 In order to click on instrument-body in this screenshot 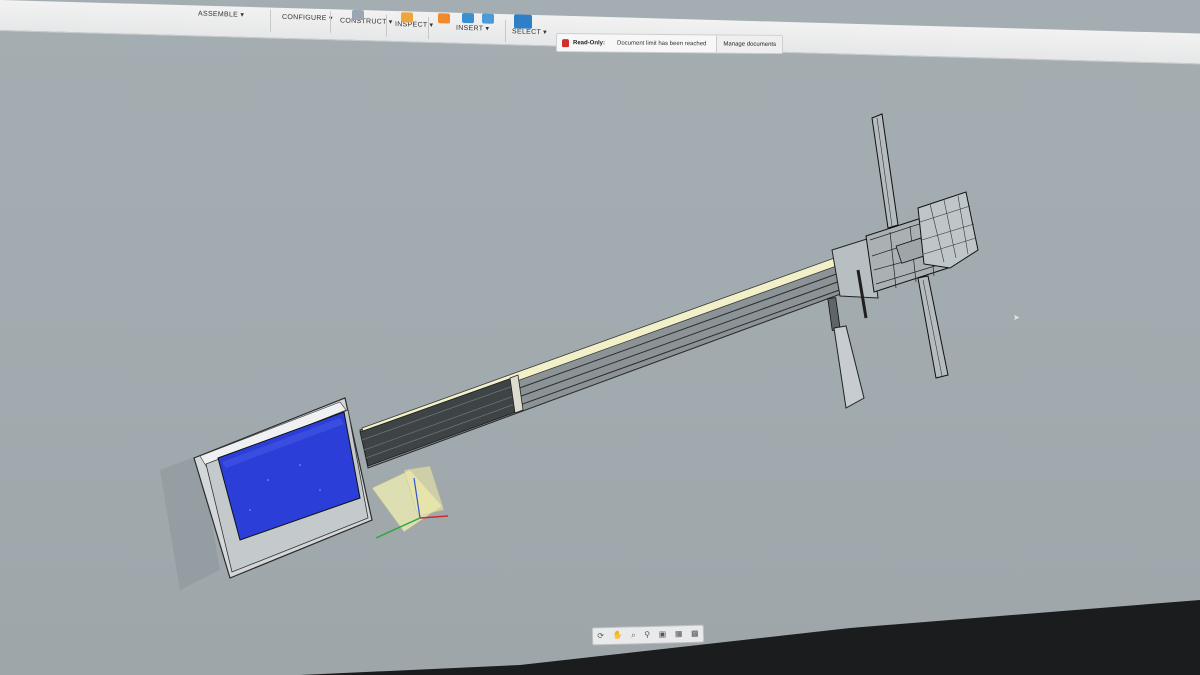, I will do `click(283, 488)`.